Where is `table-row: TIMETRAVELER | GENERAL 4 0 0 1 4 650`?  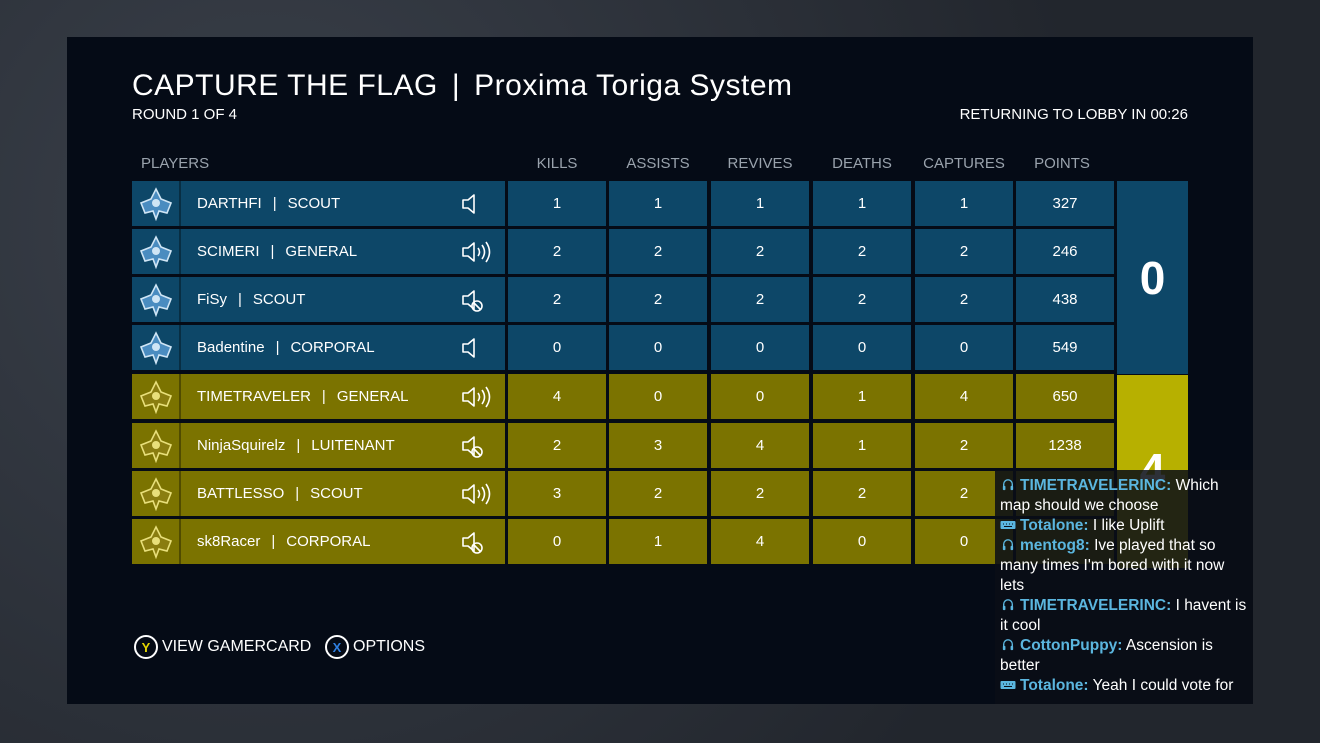
table-row: TIMETRAVELER | GENERAL 4 0 0 1 4 650 is located at coordinates (660, 396).